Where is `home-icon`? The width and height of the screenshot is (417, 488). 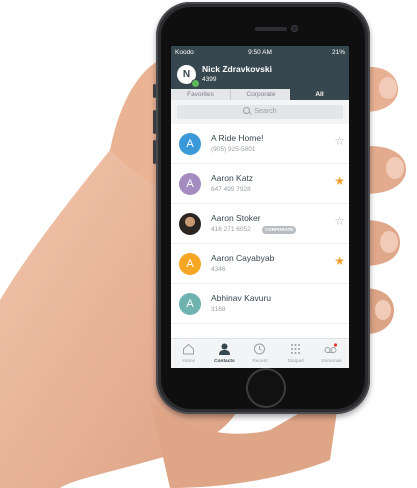
home-icon is located at coordinates (188, 349).